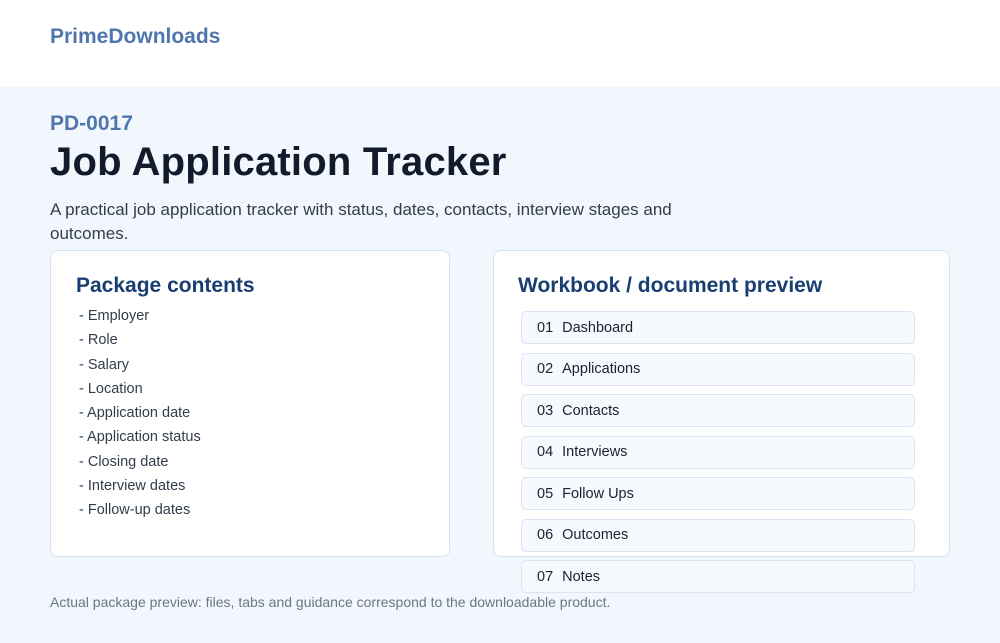 This screenshot has width=1000, height=643. Describe the element at coordinates (718, 369) in the screenshot. I see `preview-sheet-applications: 02 Applications` at that location.